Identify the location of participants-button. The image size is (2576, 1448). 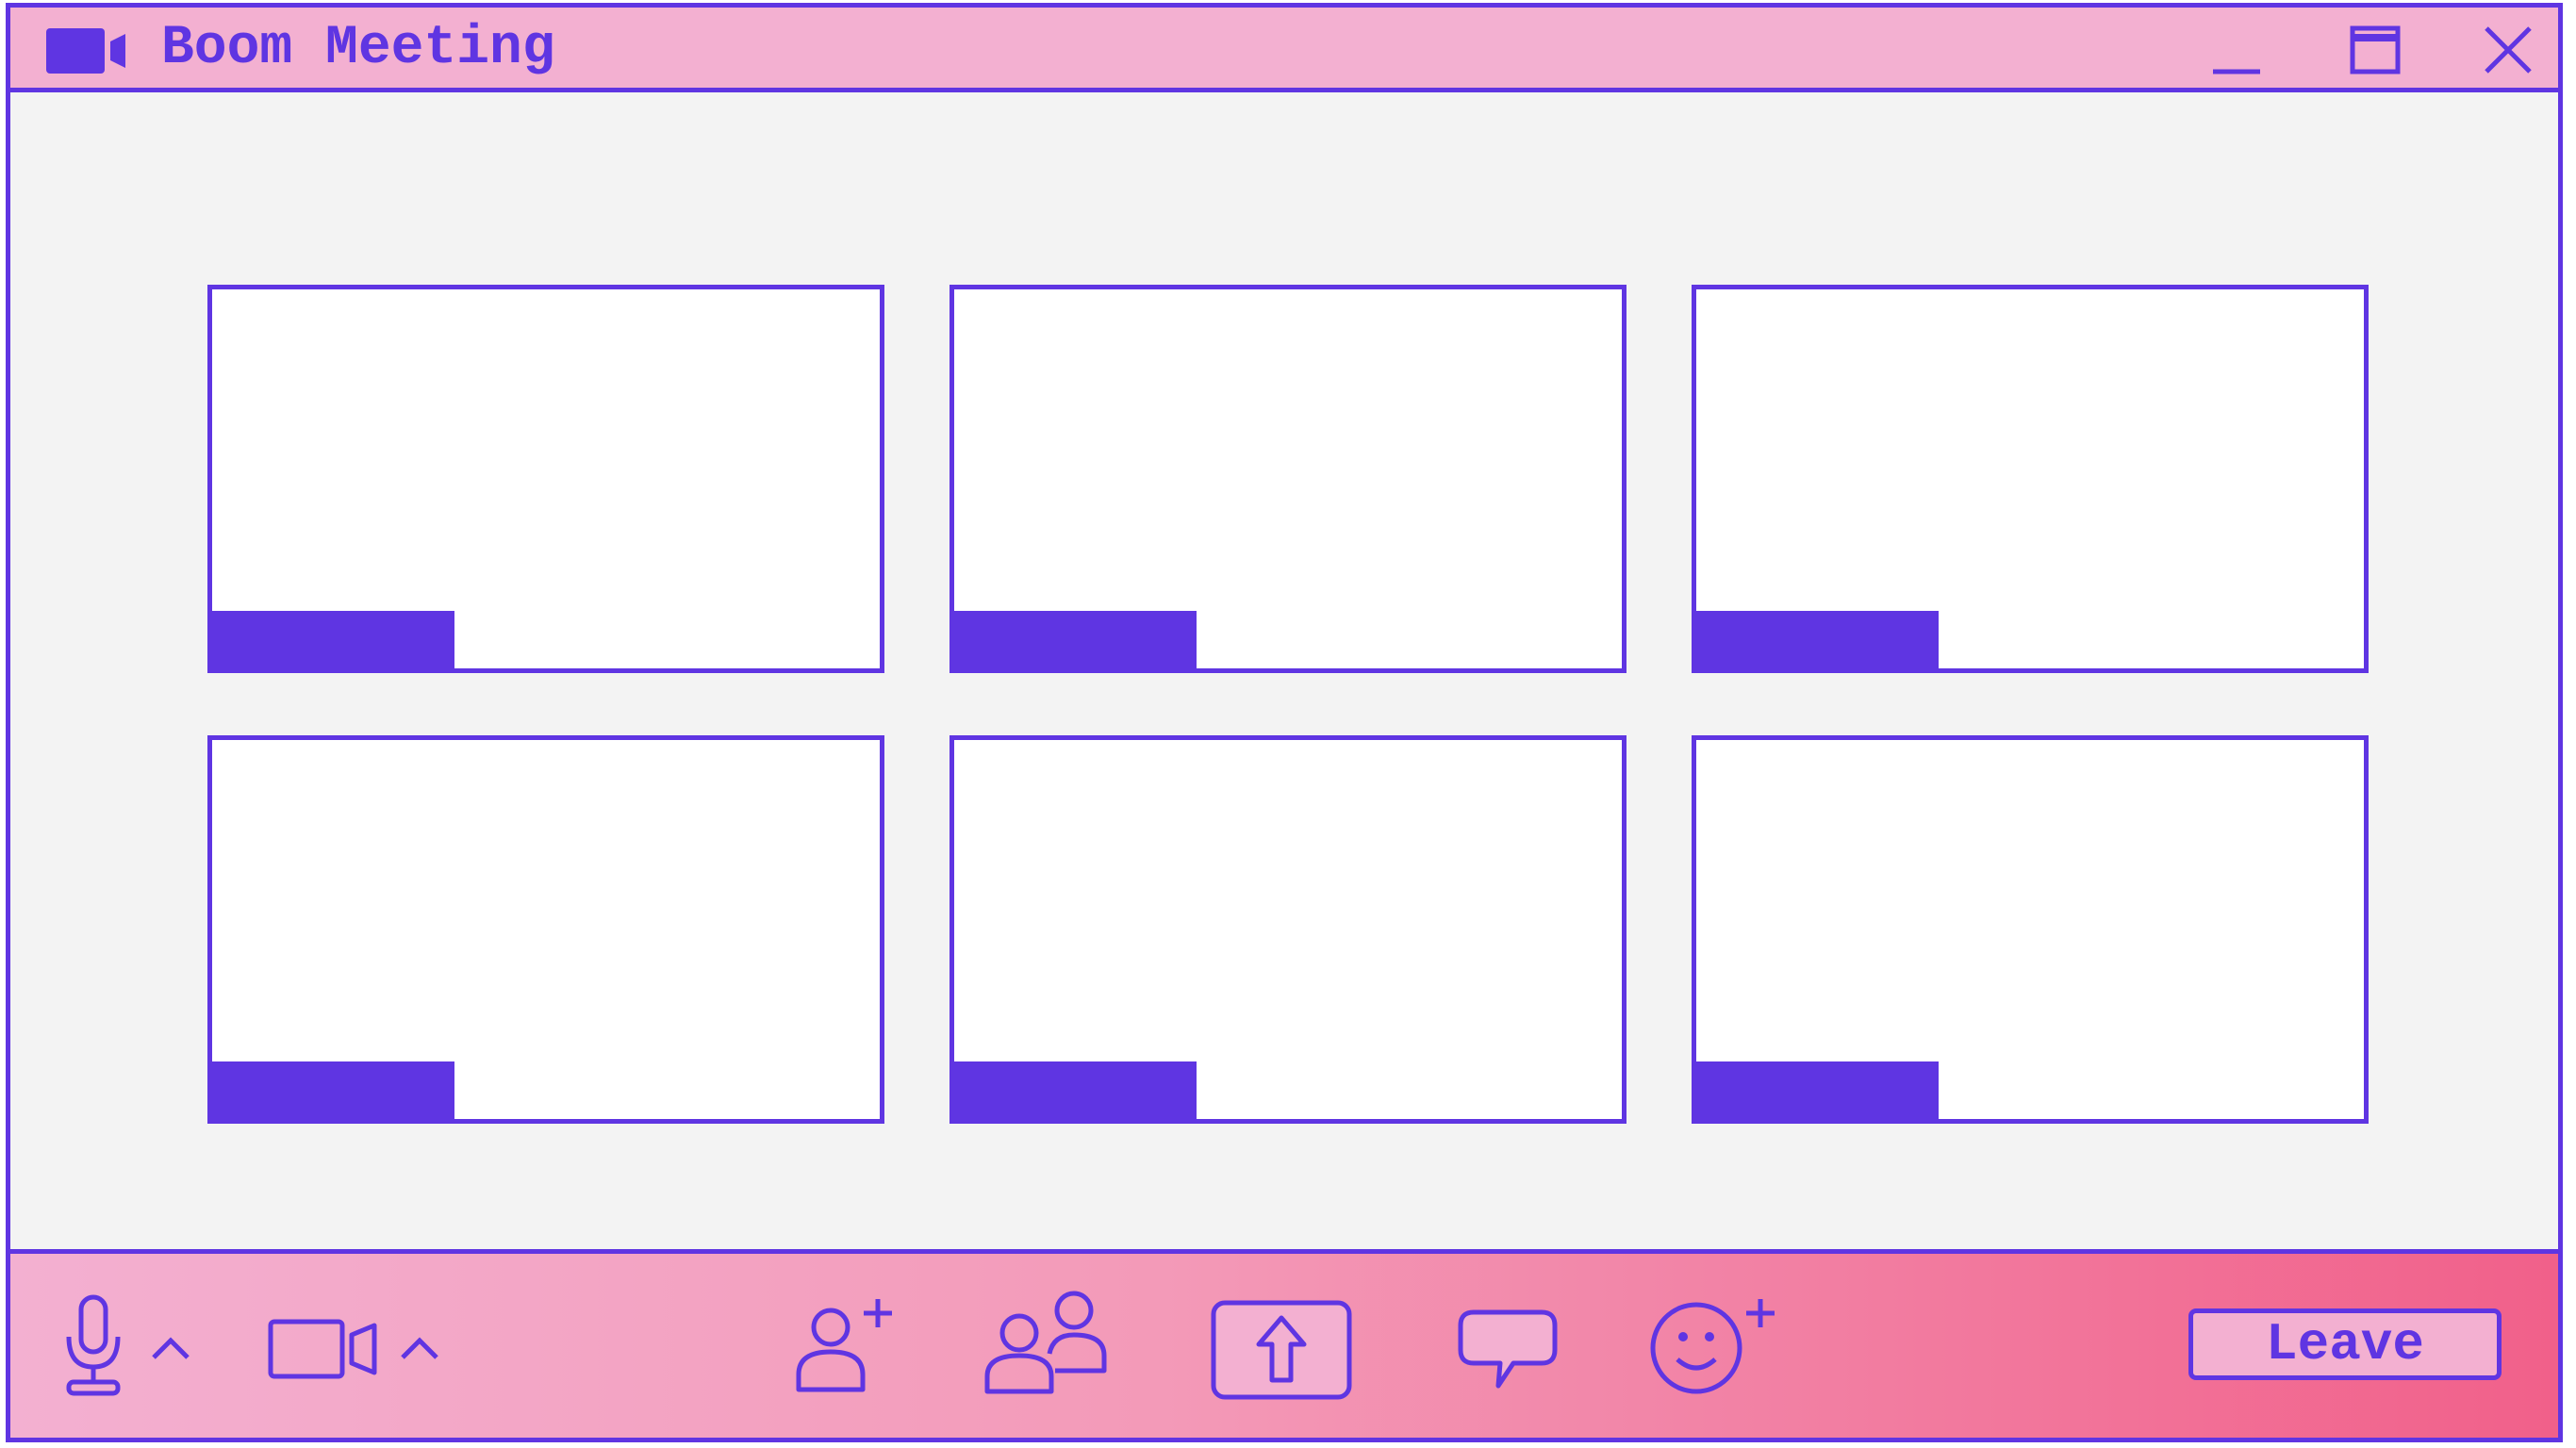
(1046, 1342).